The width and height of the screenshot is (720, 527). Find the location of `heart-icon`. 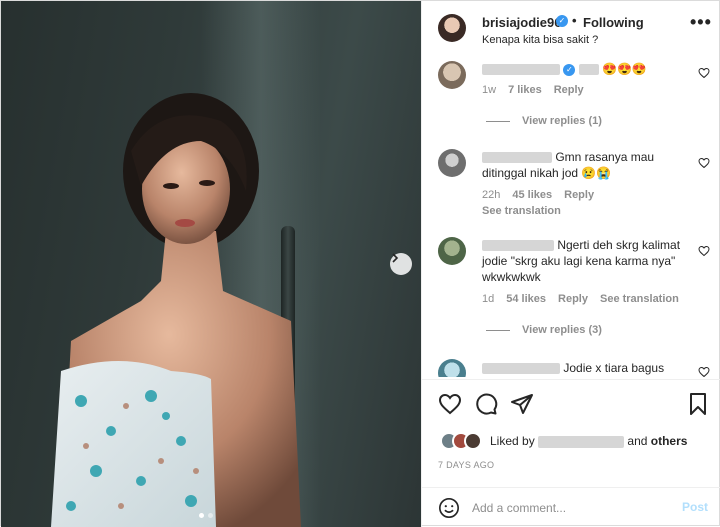

heart-icon is located at coordinates (450, 404).